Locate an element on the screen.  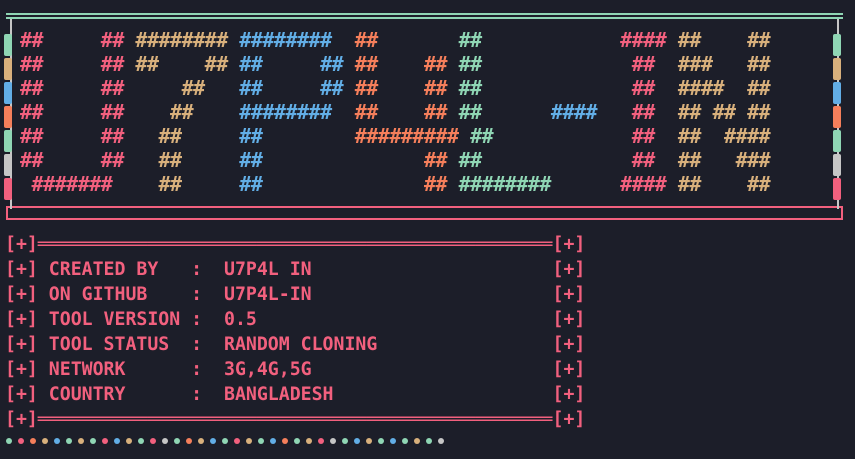
banner-frame-top is located at coordinates (424, 16).